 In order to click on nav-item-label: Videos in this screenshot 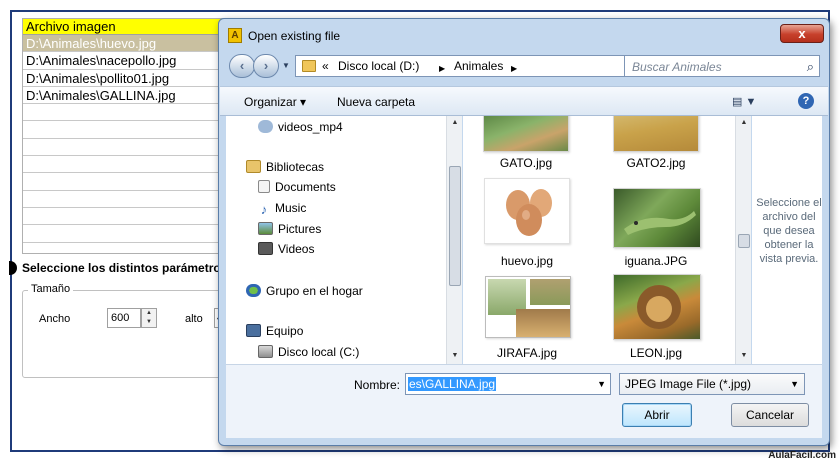, I will do `click(296, 249)`.